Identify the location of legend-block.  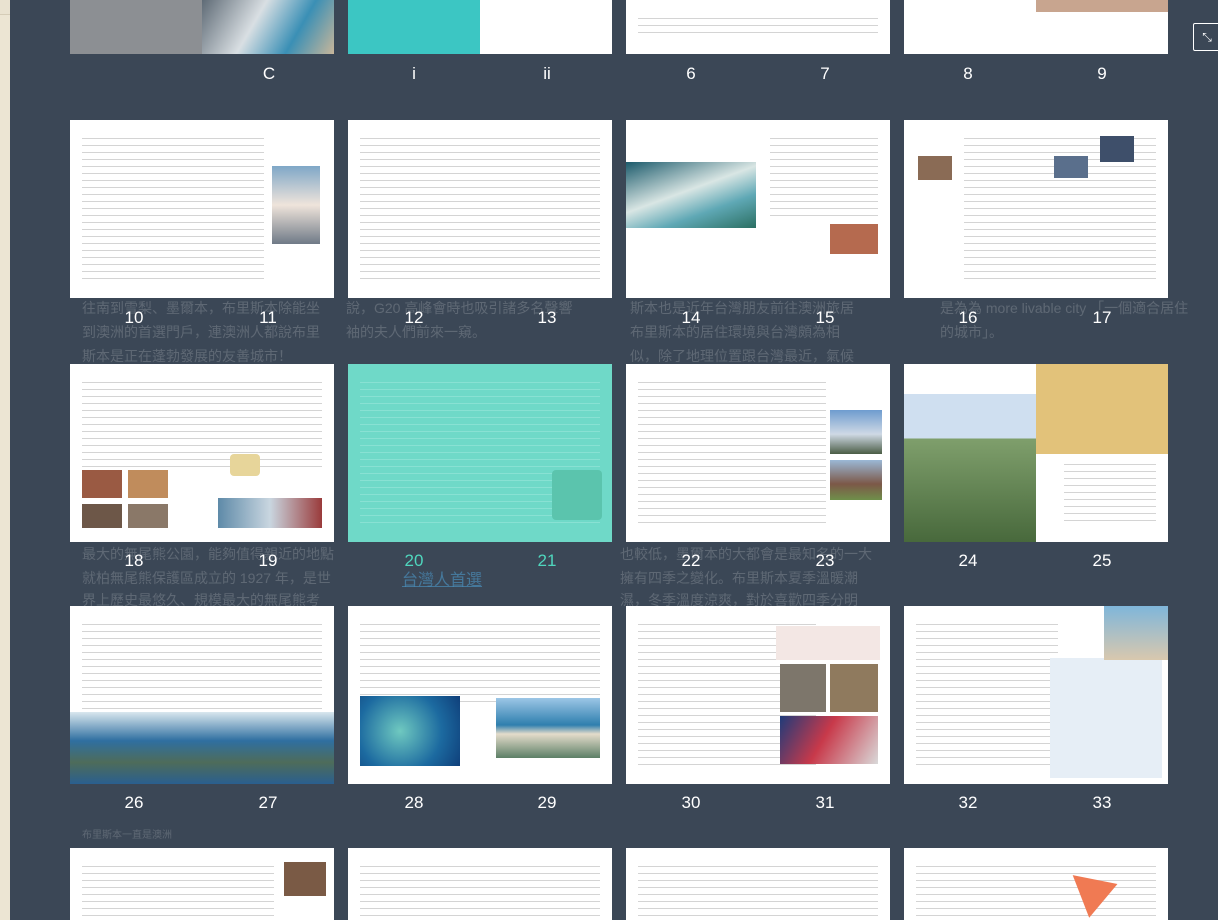
(1110, 493).